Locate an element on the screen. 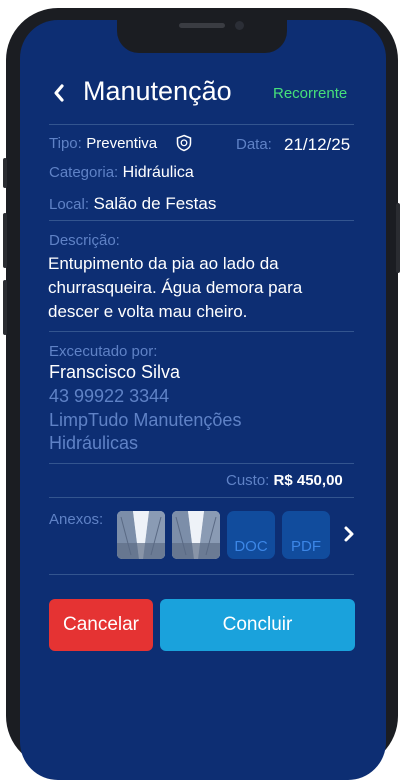 The width and height of the screenshot is (406, 780). custo-row: Custo: R$ 450,00 is located at coordinates (284, 480).